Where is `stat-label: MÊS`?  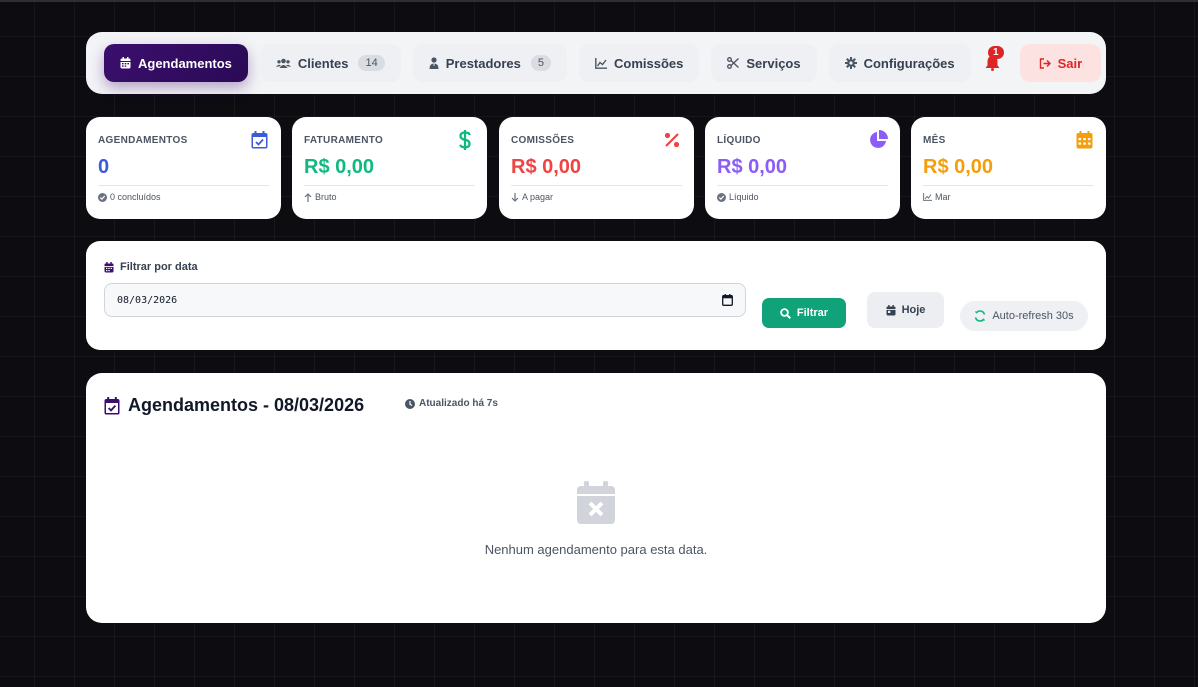
stat-label: MÊS is located at coordinates (934, 140).